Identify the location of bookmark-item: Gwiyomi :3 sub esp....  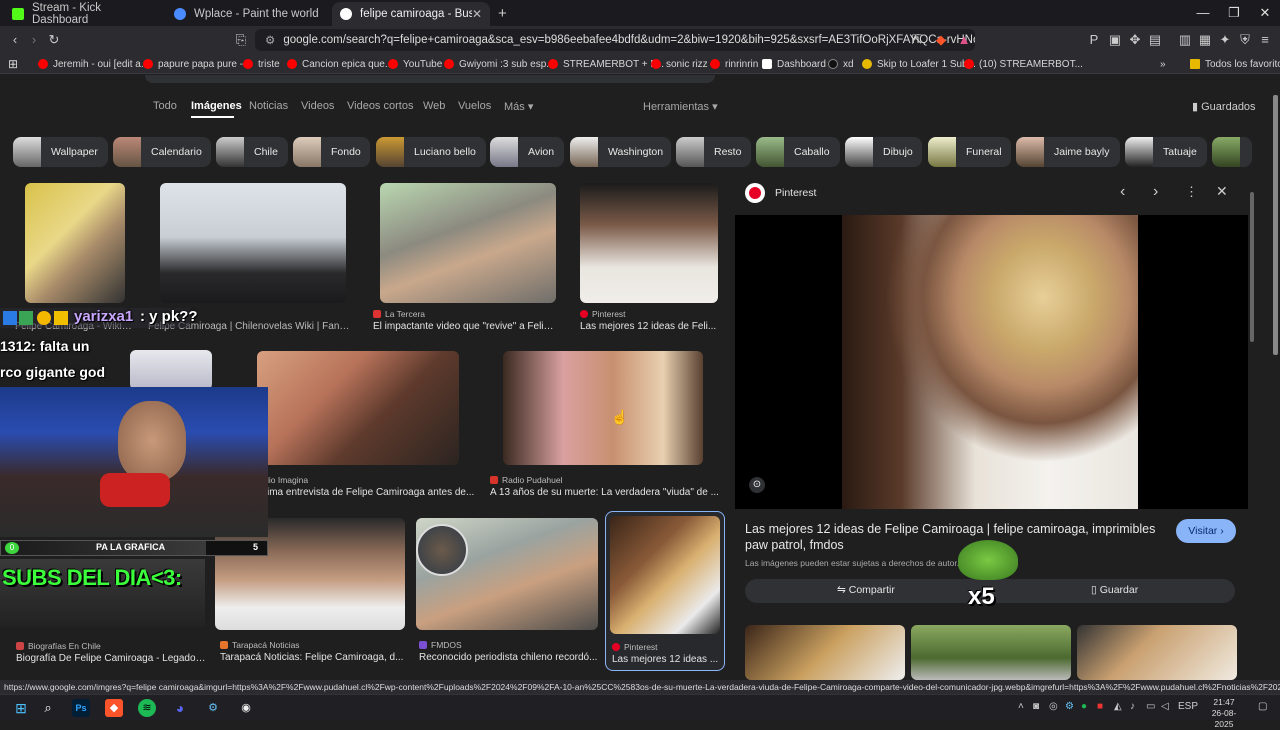
(499, 64).